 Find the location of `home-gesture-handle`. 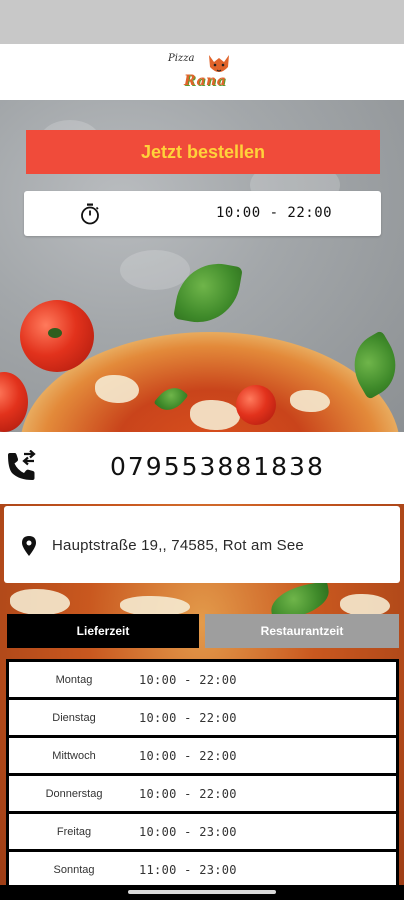

home-gesture-handle is located at coordinates (202, 892).